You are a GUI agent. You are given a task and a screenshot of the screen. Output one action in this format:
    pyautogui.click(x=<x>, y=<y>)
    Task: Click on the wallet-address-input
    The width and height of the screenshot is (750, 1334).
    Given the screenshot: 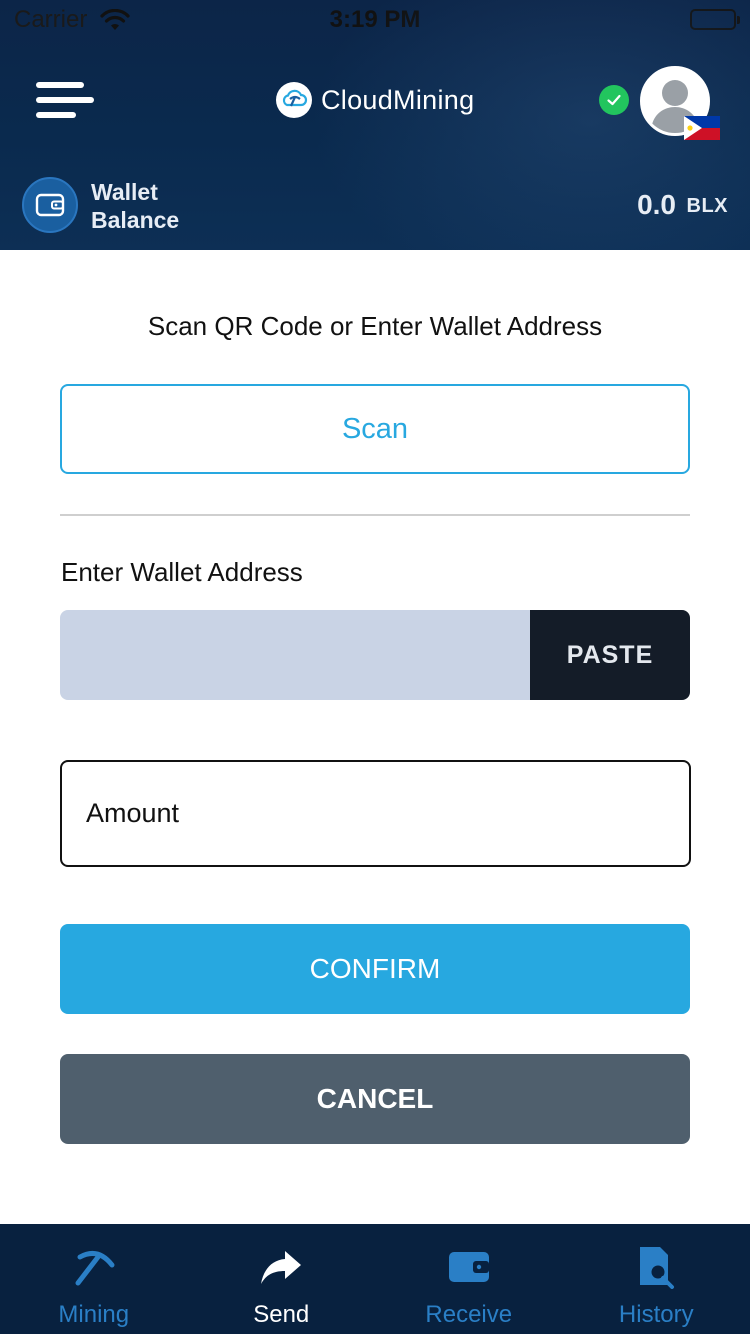 What is the action you would take?
    pyautogui.click(x=295, y=655)
    